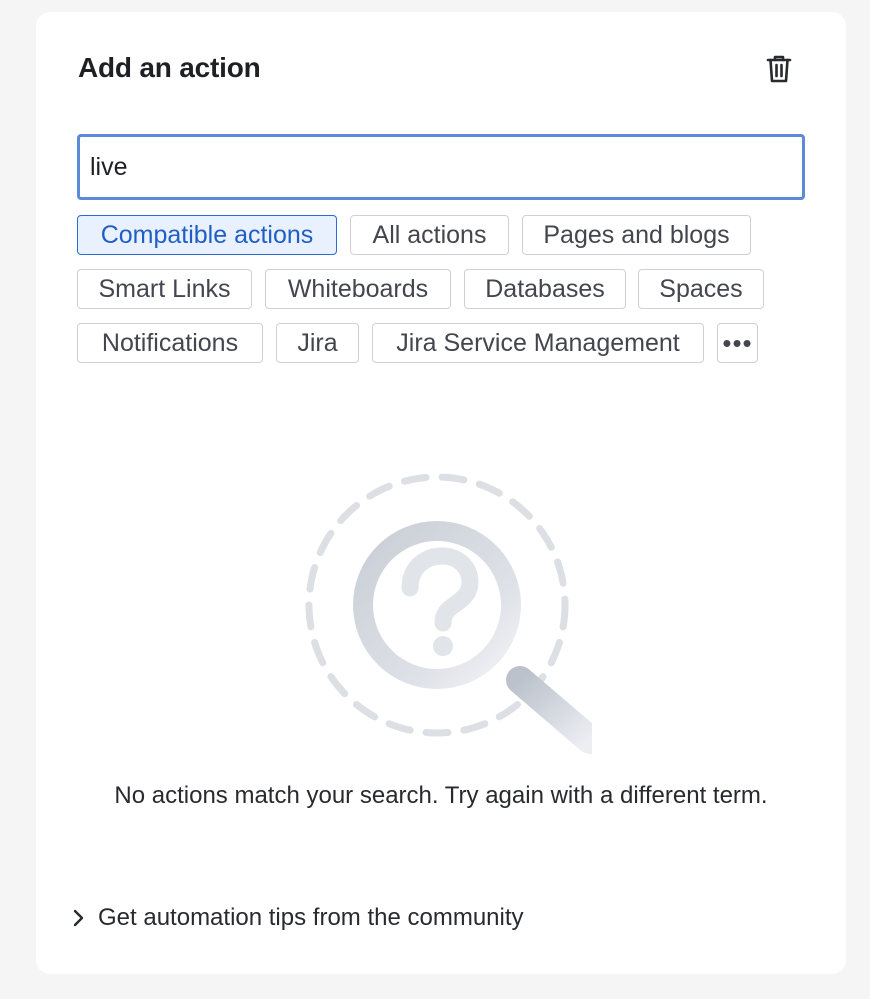 The image size is (870, 999). Describe the element at coordinates (311, 917) in the screenshot. I see `automation-tips-label: Get automation tips from the community` at that location.